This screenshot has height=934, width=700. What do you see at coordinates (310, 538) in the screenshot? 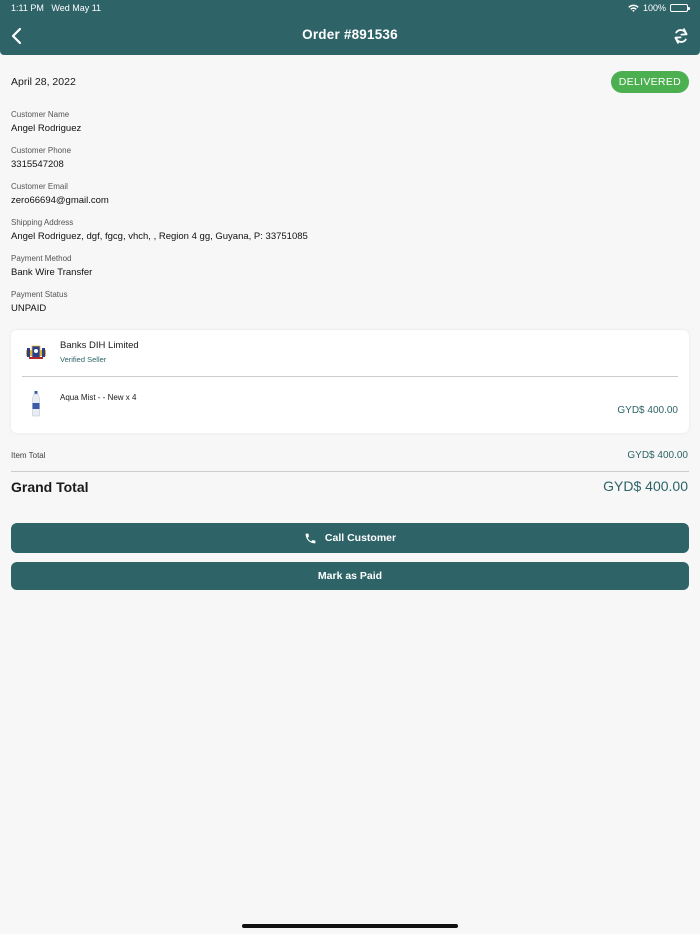
I see `phone-icon` at bounding box center [310, 538].